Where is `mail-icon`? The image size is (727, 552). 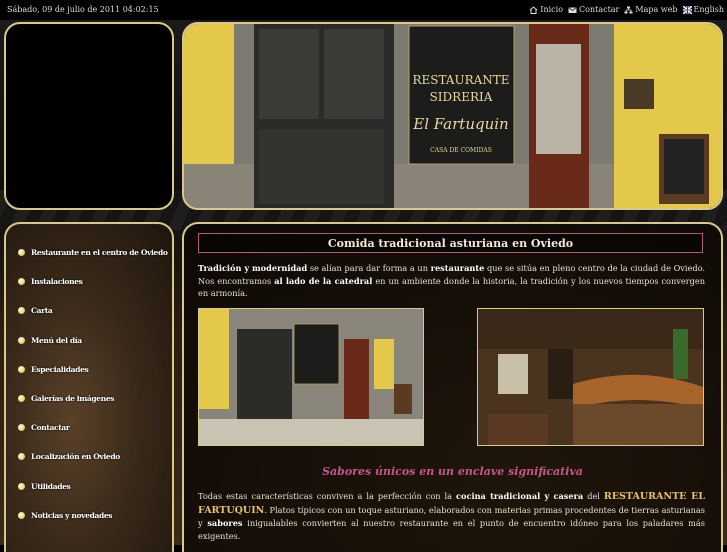 mail-icon is located at coordinates (572, 10).